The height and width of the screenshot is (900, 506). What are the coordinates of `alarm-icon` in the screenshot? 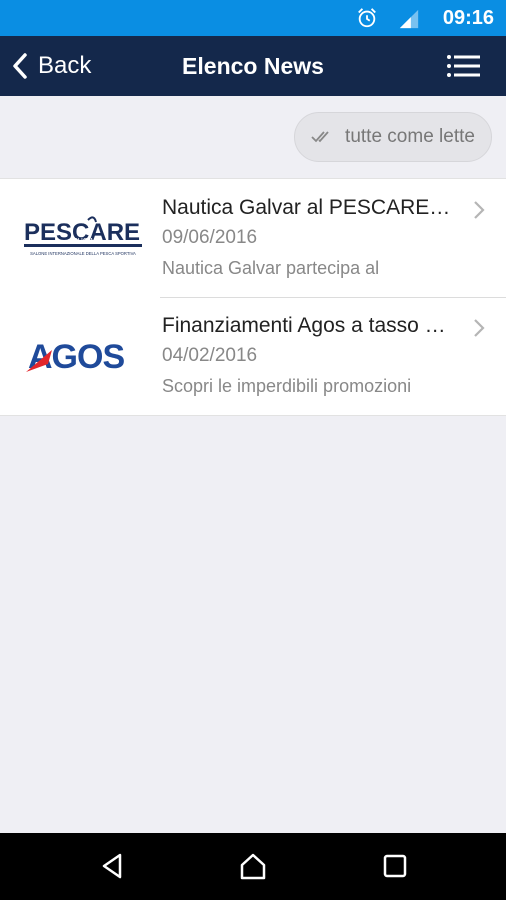 It's located at (367, 18).